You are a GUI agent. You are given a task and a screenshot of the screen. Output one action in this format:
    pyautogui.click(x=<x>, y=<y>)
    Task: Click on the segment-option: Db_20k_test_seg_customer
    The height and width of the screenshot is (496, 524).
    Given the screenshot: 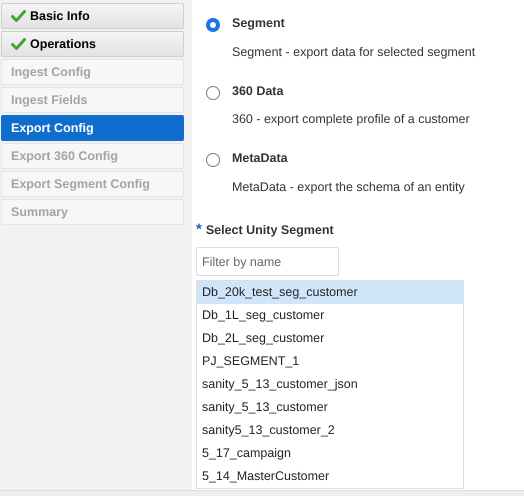 What is the action you would take?
    pyautogui.click(x=330, y=292)
    